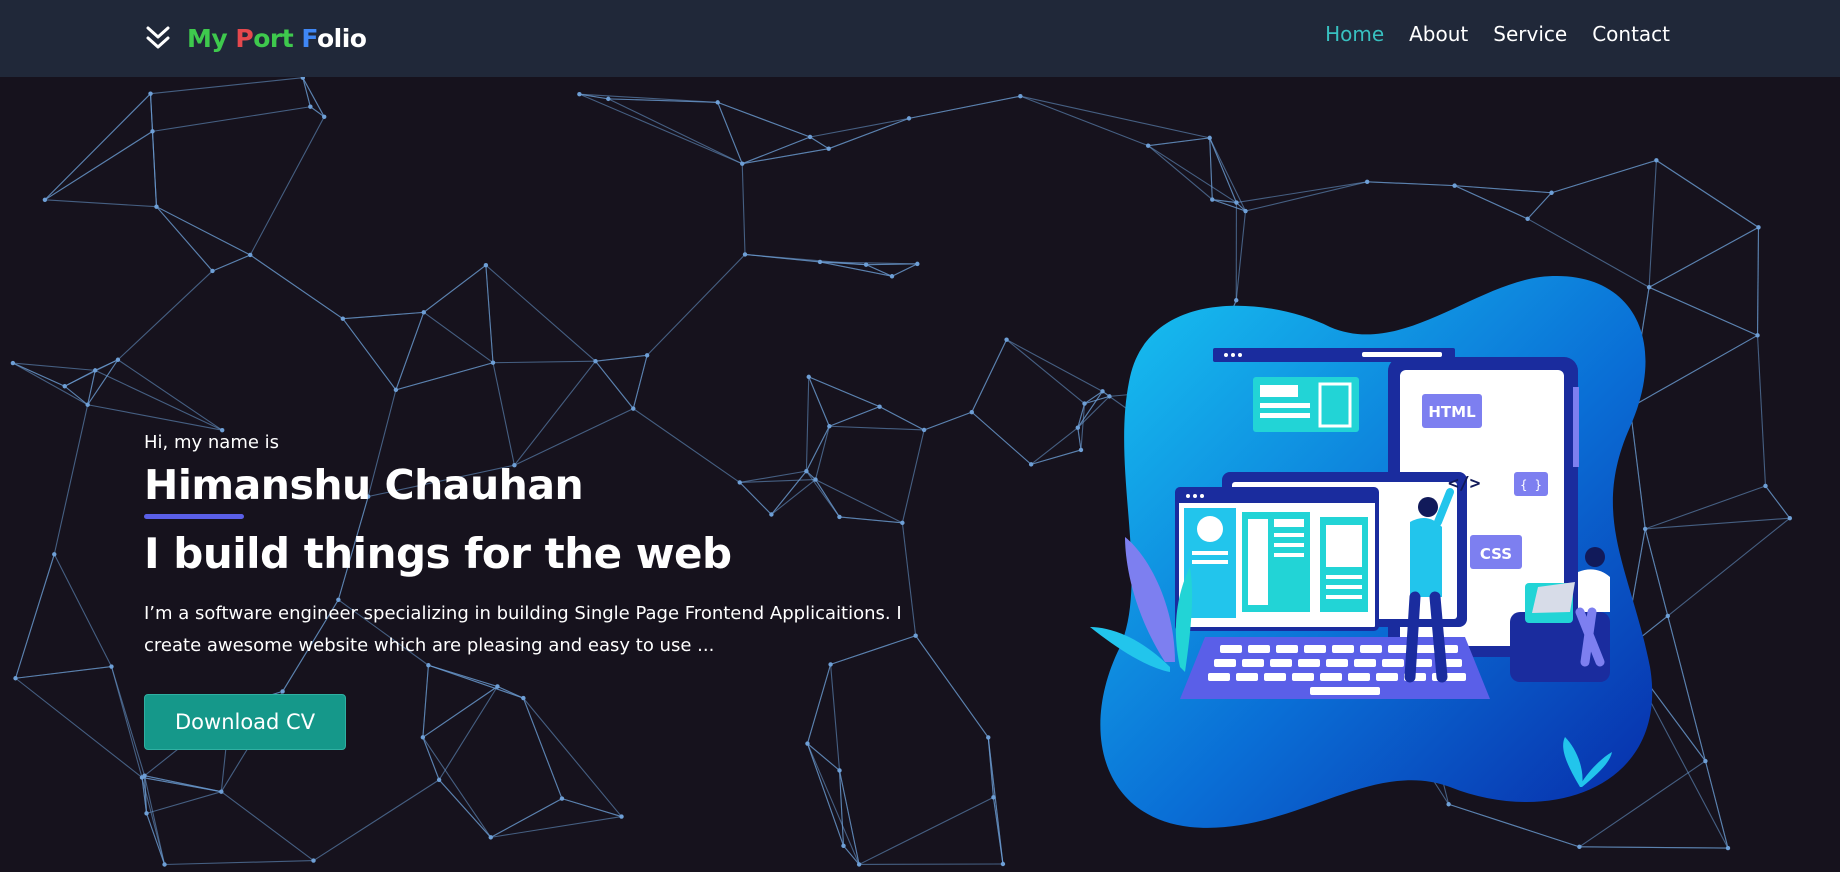  I want to click on braces-badge-label: { }, so click(1531, 485).